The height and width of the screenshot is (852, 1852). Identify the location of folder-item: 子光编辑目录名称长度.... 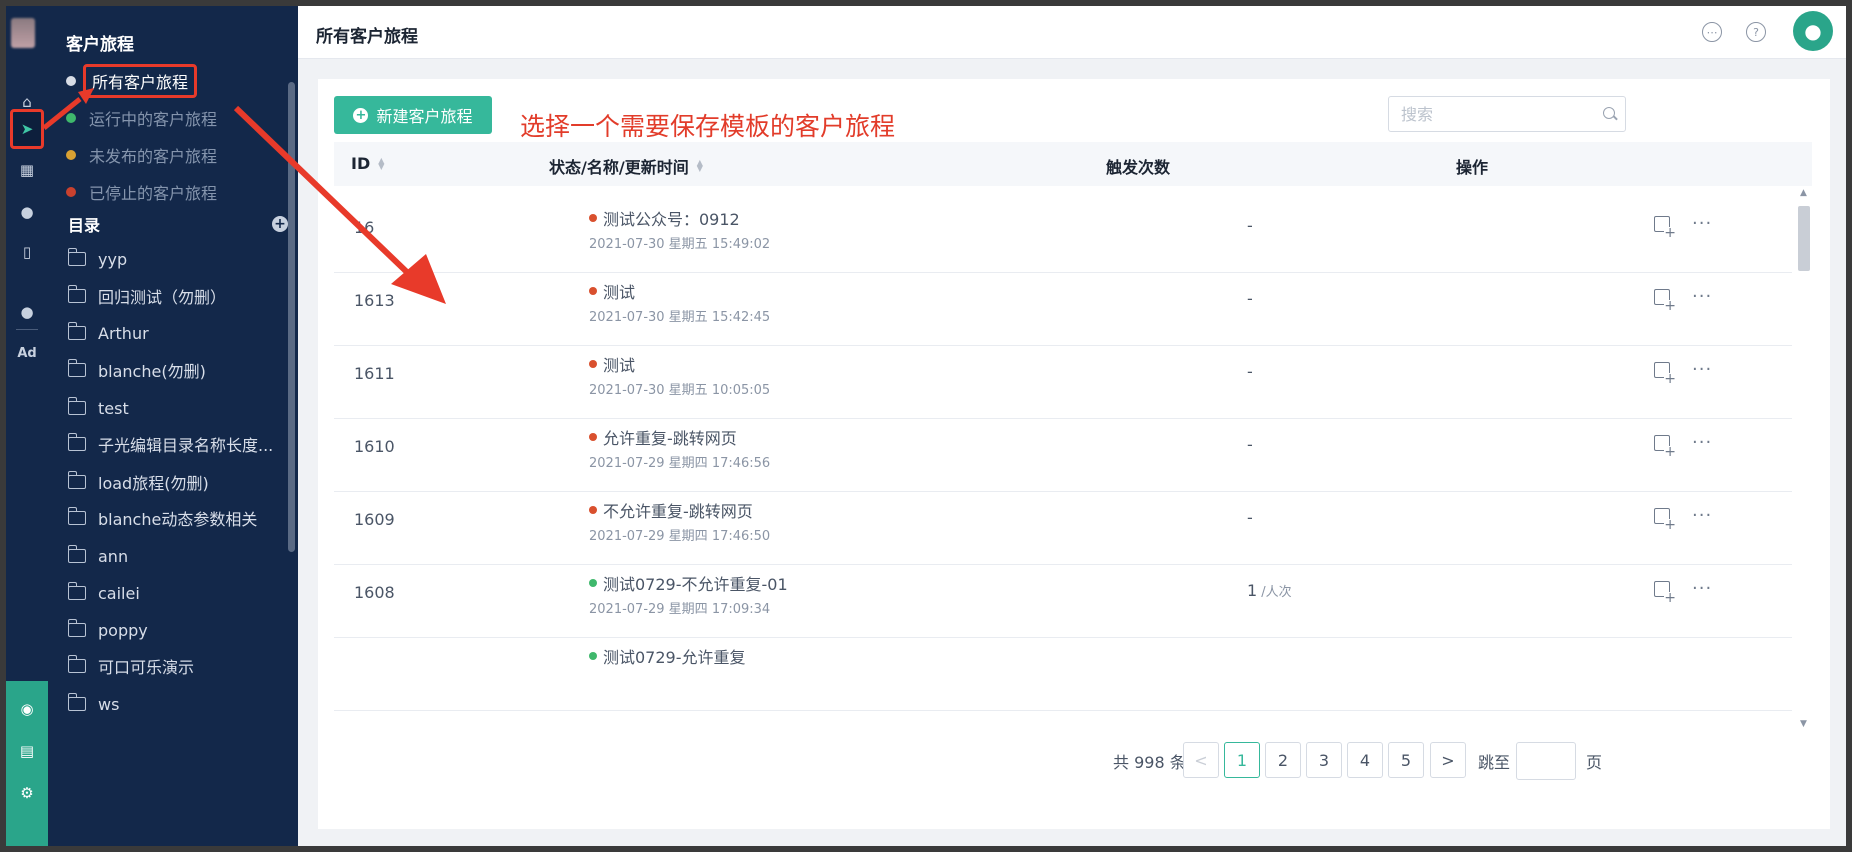
(173, 444).